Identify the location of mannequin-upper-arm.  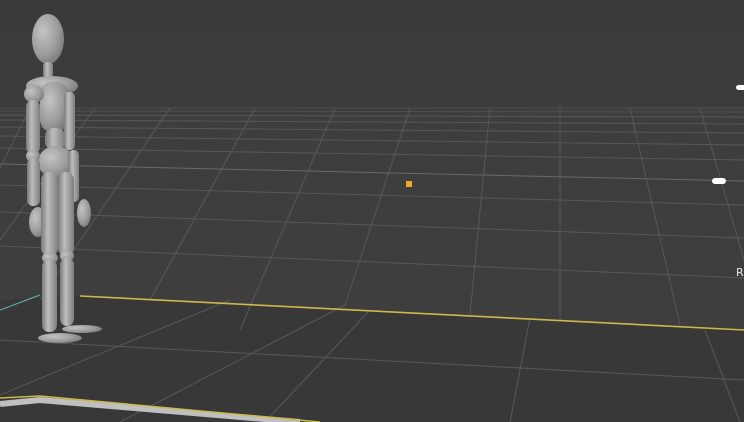
(33, 127).